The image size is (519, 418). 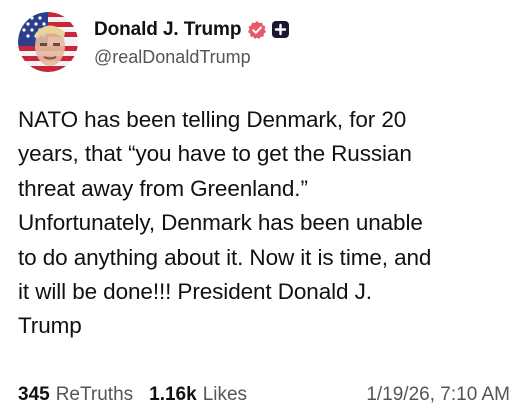 What do you see at coordinates (225, 394) in the screenshot?
I see `likes-label: Likes` at bounding box center [225, 394].